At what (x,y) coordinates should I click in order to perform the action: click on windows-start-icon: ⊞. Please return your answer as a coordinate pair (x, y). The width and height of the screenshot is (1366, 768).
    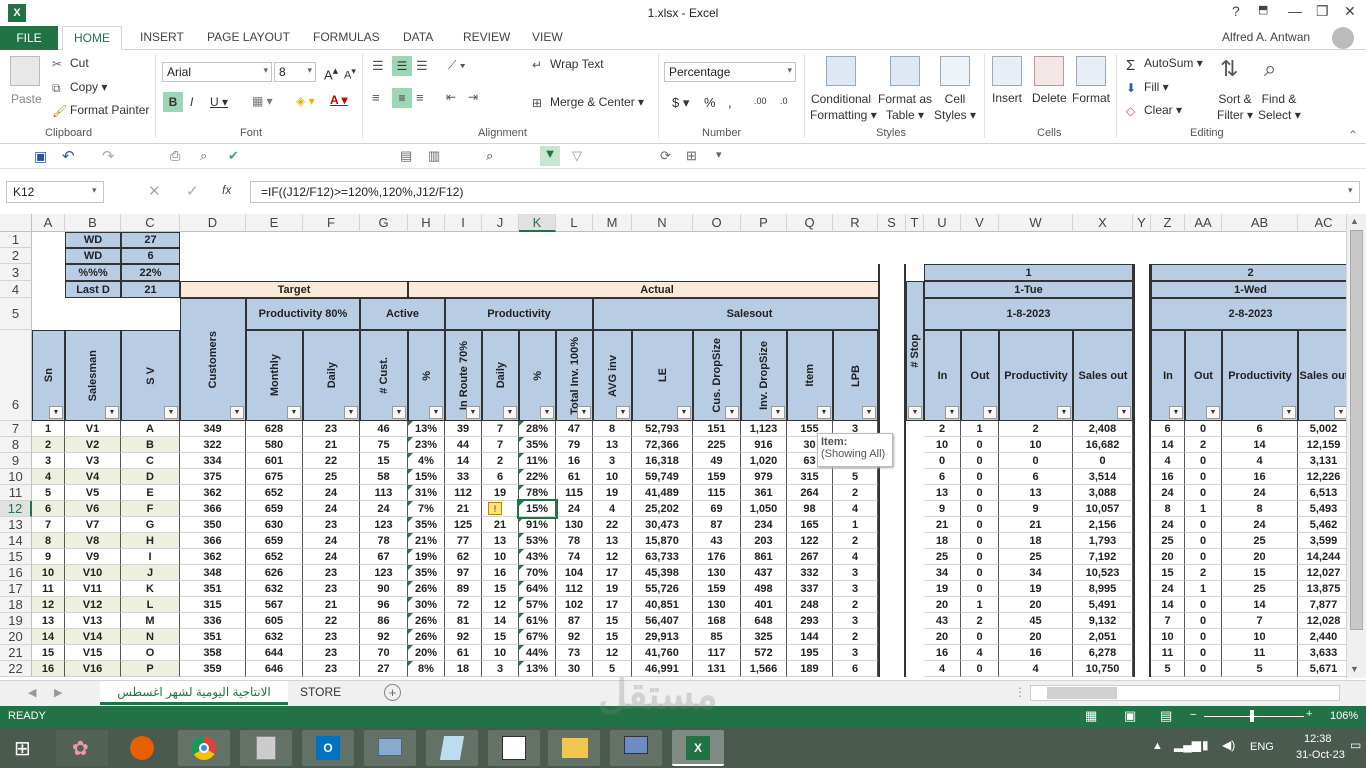
    Looking at the image, I should click on (22, 748).